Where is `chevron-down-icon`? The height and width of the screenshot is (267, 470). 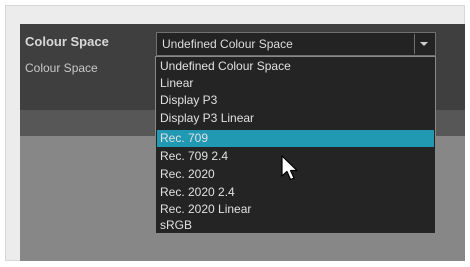 chevron-down-icon is located at coordinates (424, 44).